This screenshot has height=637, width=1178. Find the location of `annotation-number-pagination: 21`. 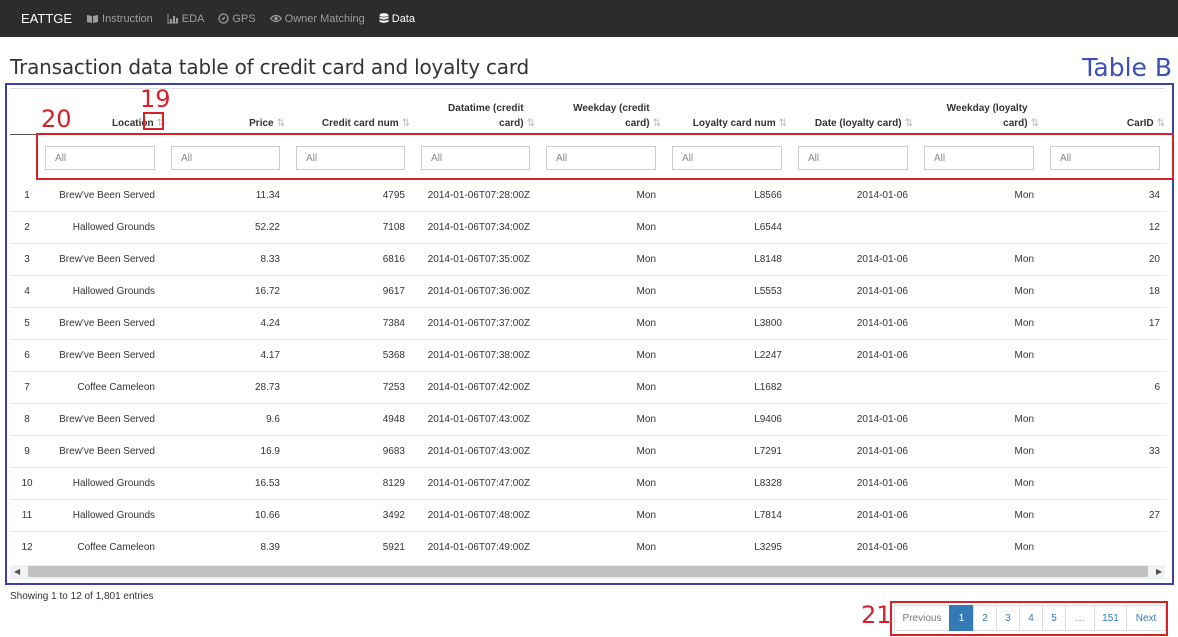

annotation-number-pagination: 21 is located at coordinates (876, 615).